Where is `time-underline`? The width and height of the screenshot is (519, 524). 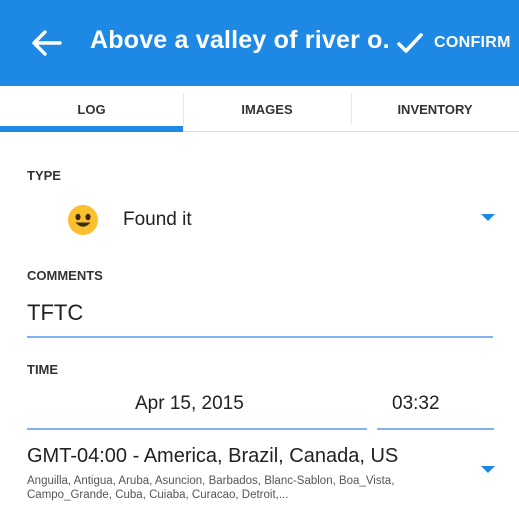
time-underline is located at coordinates (435, 429).